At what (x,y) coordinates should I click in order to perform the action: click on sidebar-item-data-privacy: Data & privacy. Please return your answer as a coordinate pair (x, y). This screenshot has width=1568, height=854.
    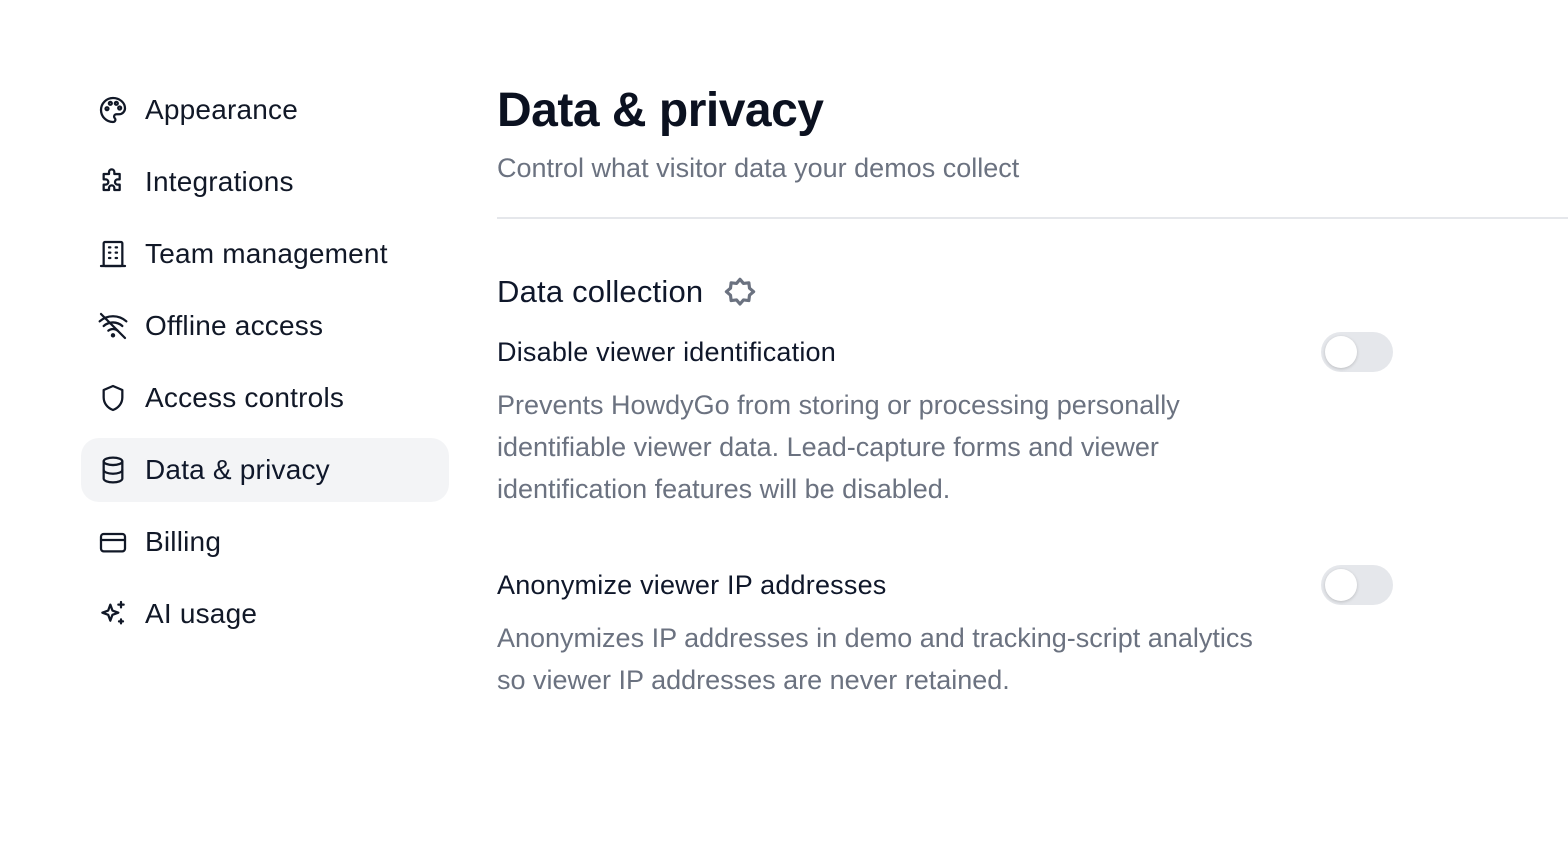
    Looking at the image, I should click on (265, 470).